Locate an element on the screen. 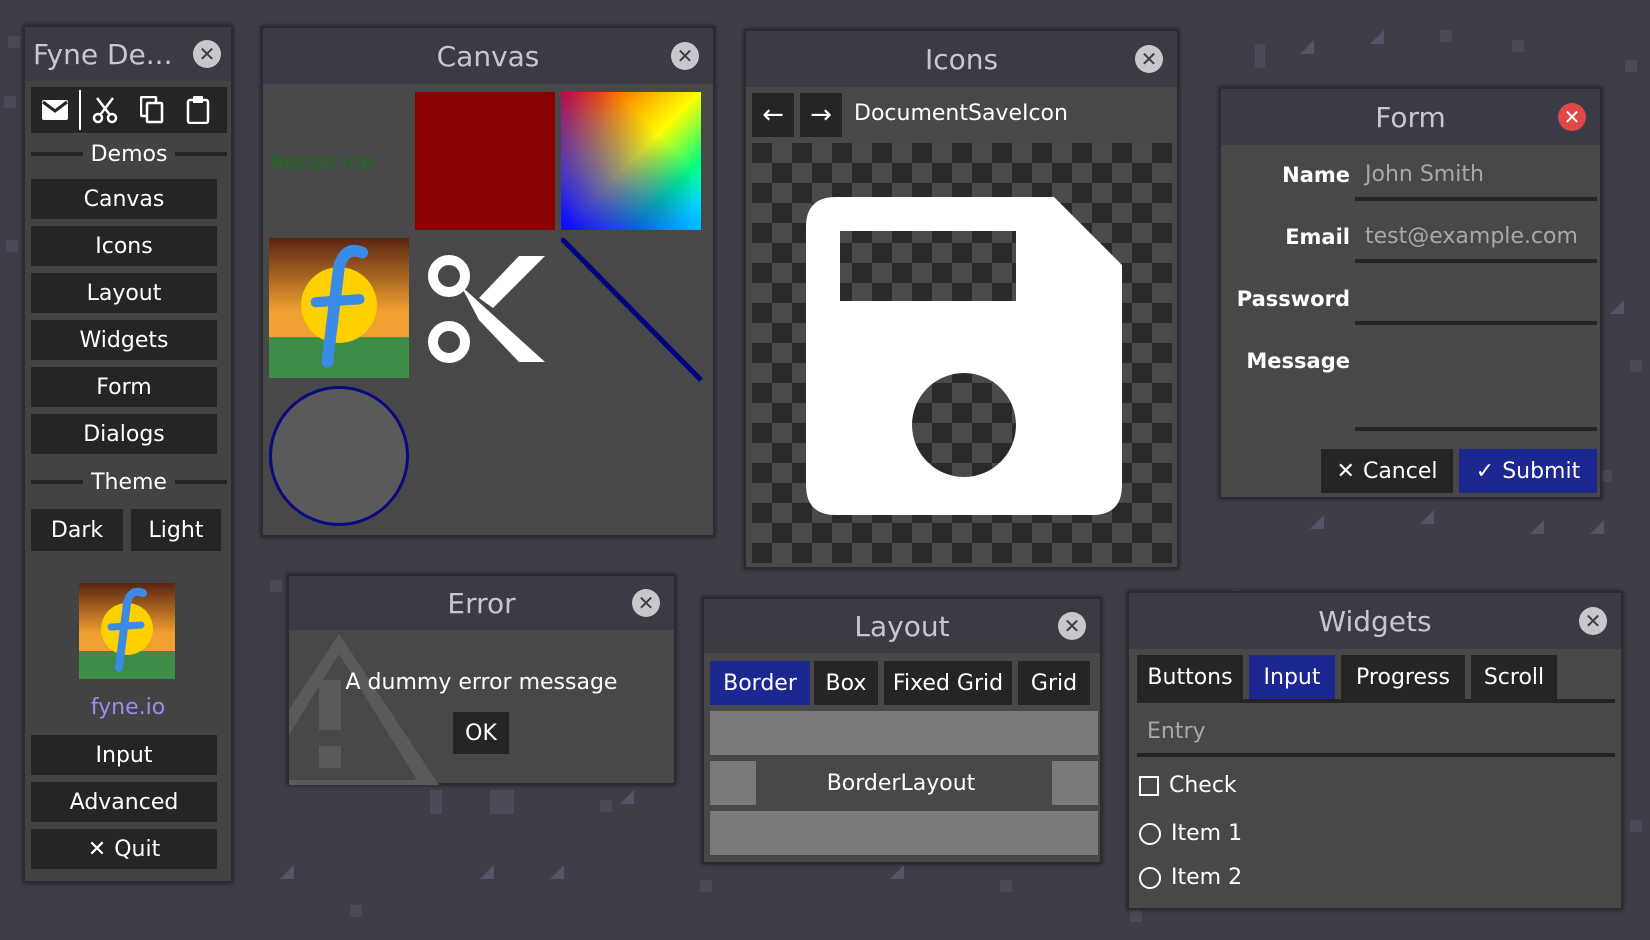 This screenshot has height=940, width=1650. name-label: Name is located at coordinates (1316, 175).